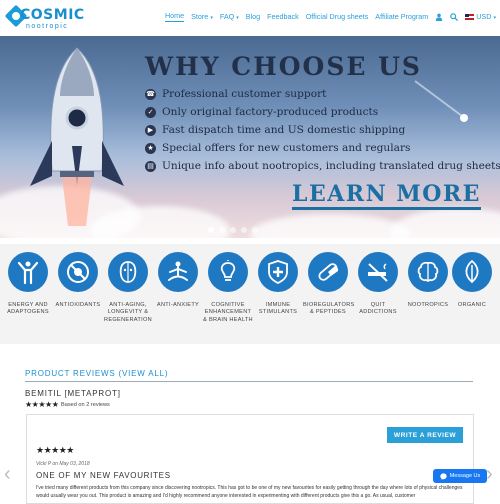  I want to click on nav-blog: Blog, so click(253, 16).